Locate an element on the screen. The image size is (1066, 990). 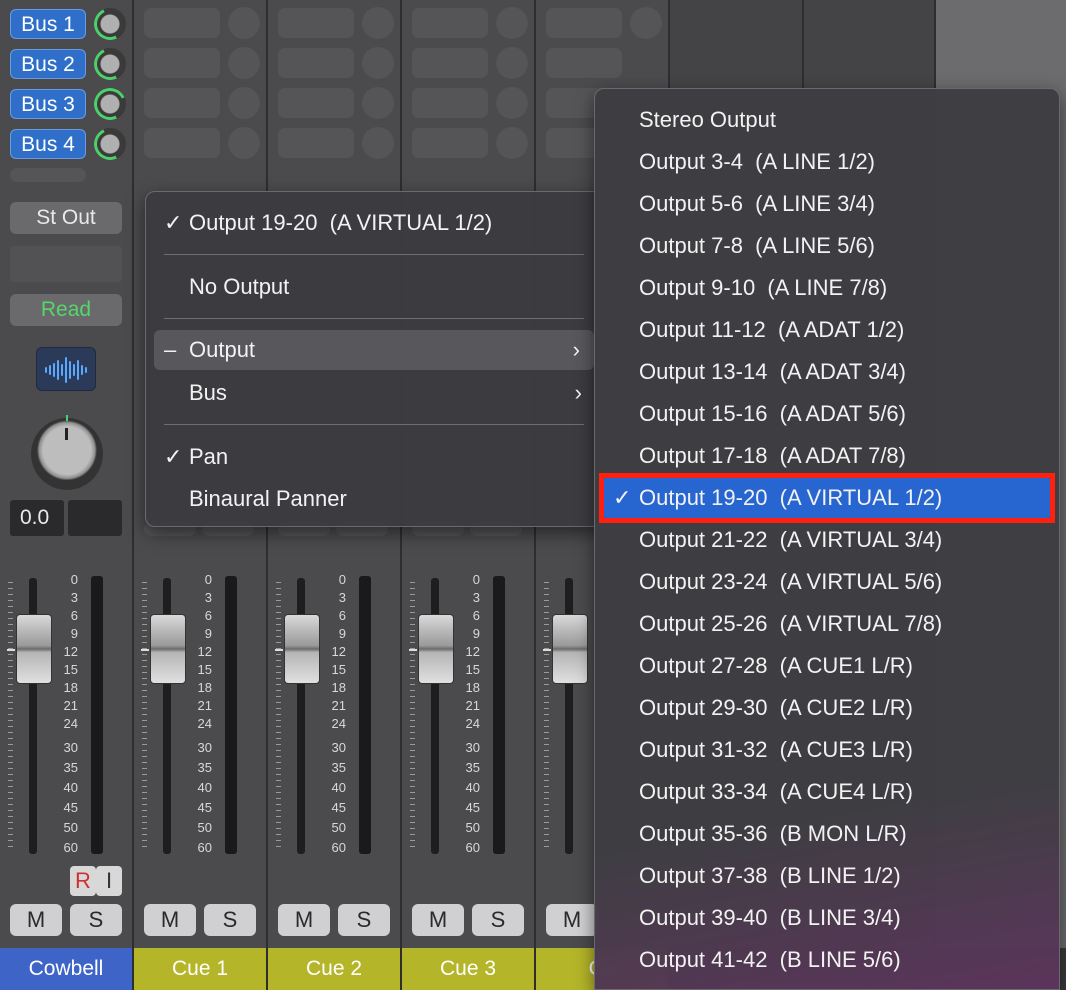
fader-scale-label: 50 is located at coordinates (70, 827).